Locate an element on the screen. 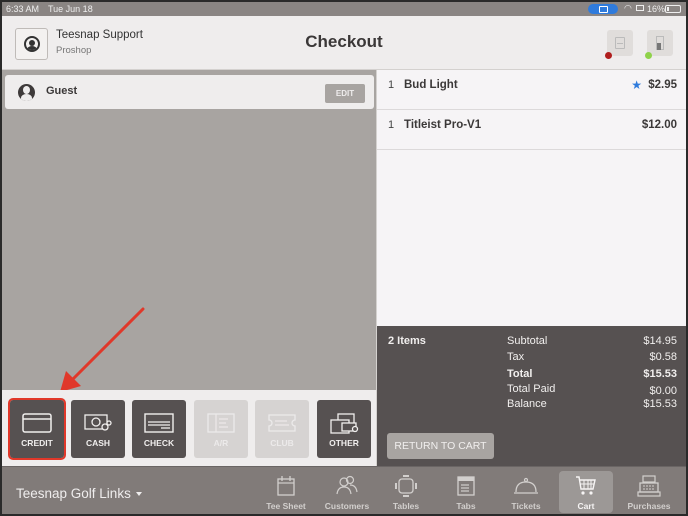 This screenshot has height=516, width=688. nav-label: Customers is located at coordinates (347, 506).